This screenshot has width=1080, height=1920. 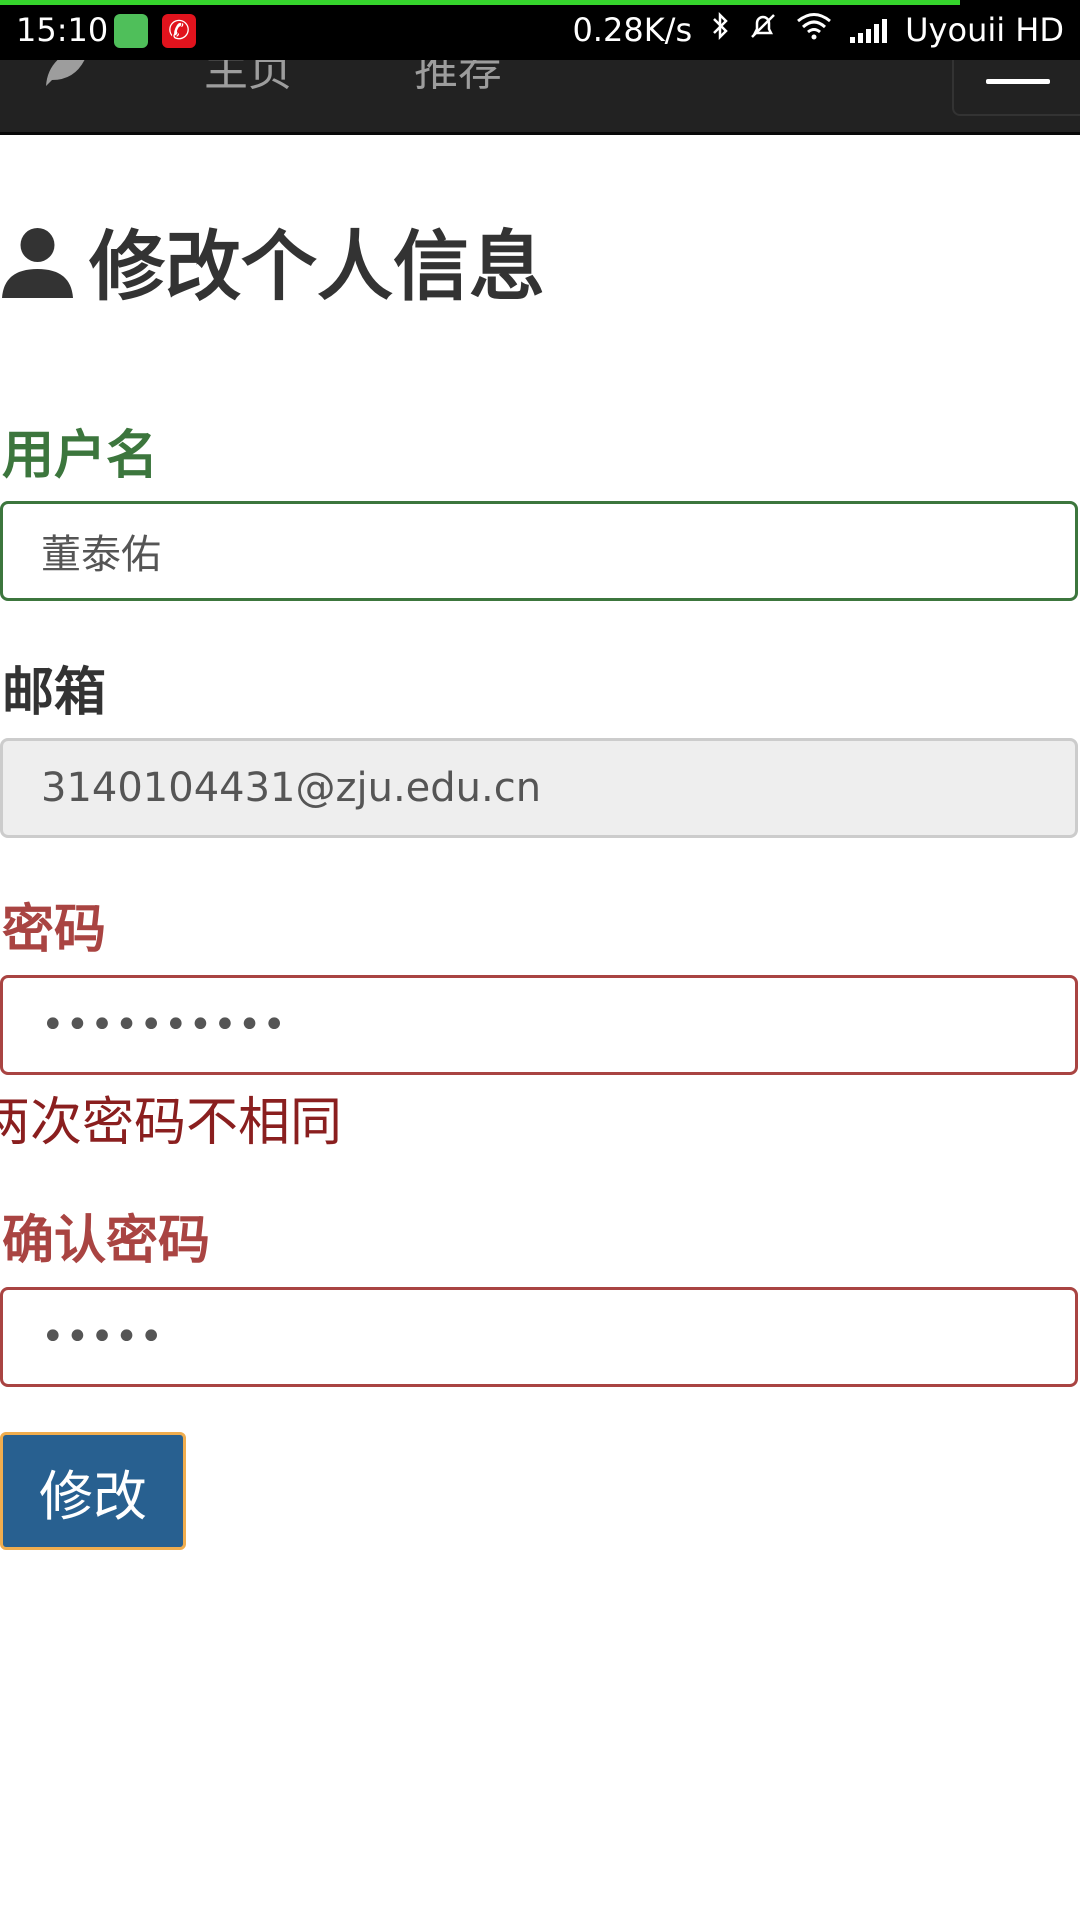 I want to click on top-navbar: 主页 推荐, so click(x=540, y=97).